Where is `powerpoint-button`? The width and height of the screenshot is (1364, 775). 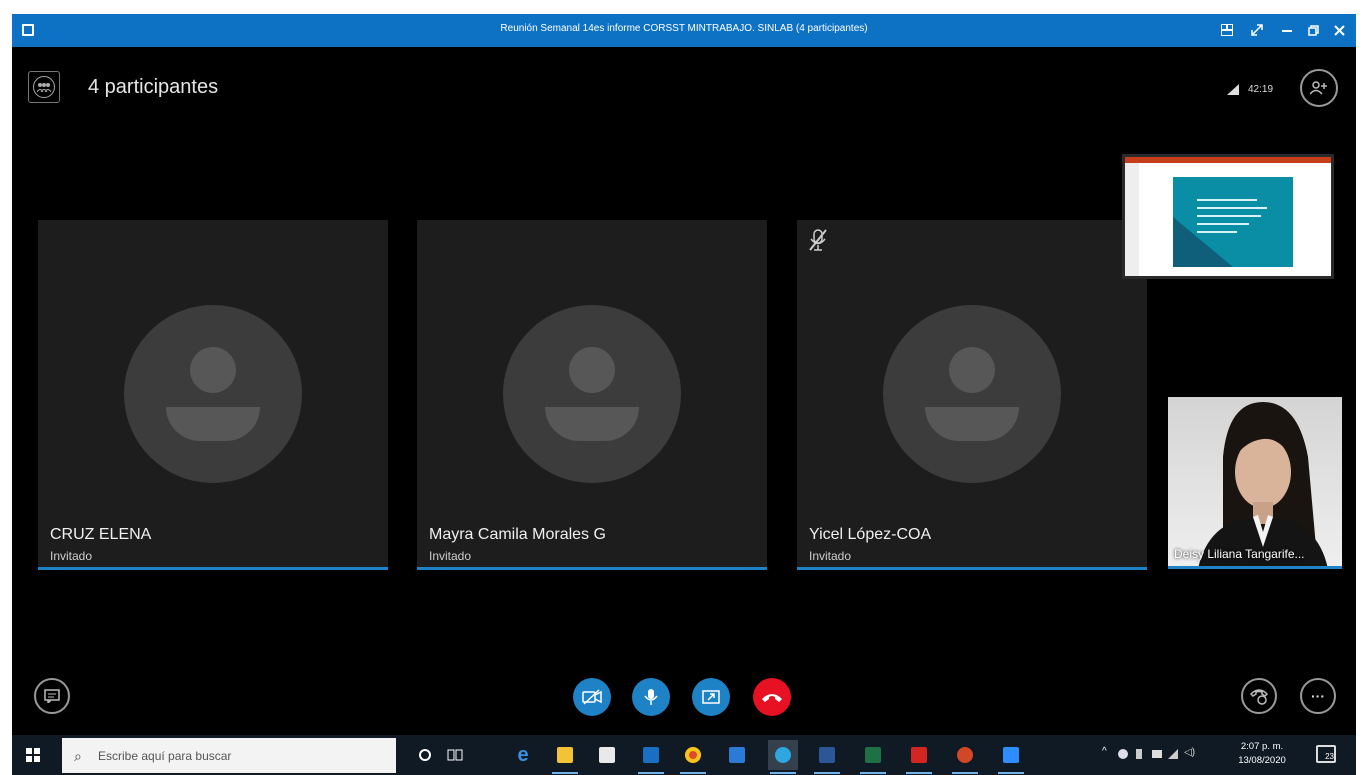 powerpoint-button is located at coordinates (965, 757).